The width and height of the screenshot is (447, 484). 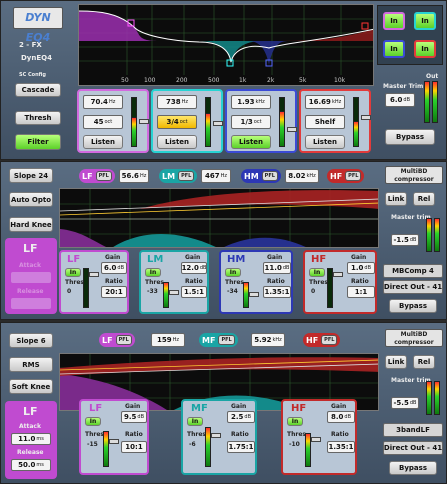 What do you see at coordinates (31, 465) in the screenshot?
I see `release-field: 50.0 ms` at bounding box center [31, 465].